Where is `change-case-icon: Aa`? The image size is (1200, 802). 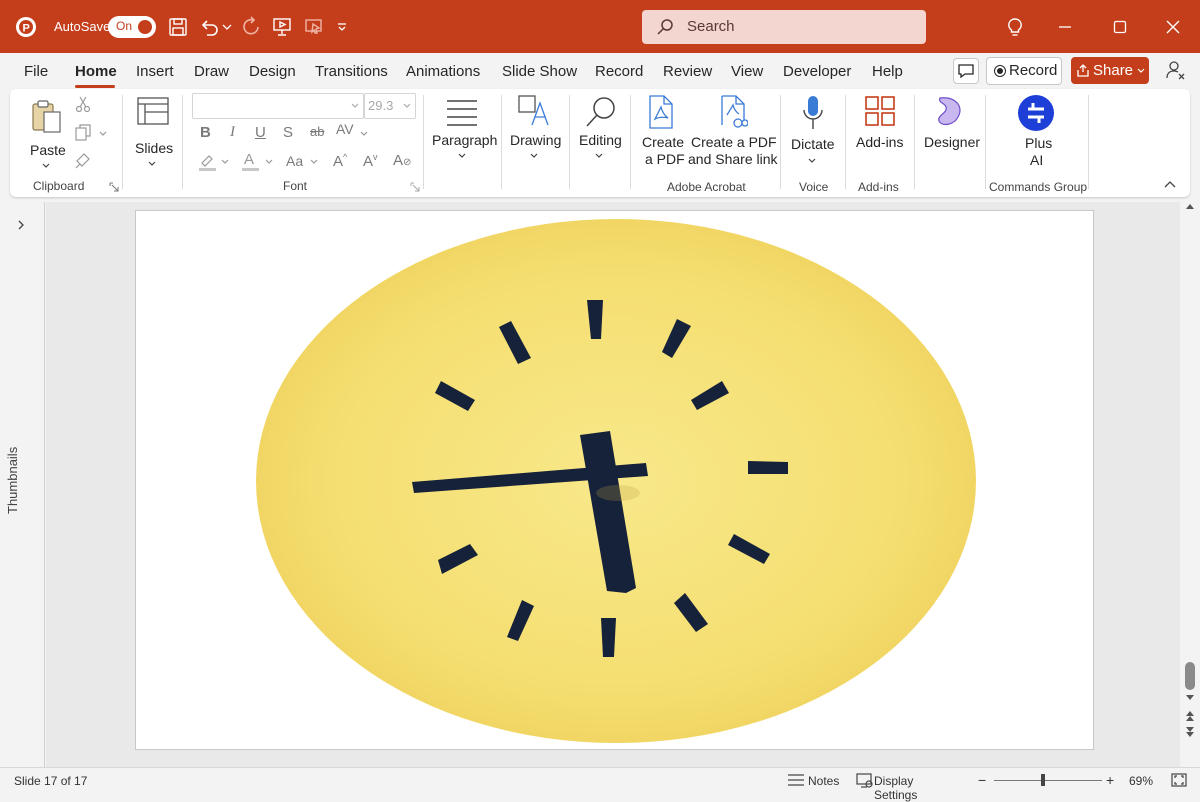 change-case-icon: Aa is located at coordinates (294, 161).